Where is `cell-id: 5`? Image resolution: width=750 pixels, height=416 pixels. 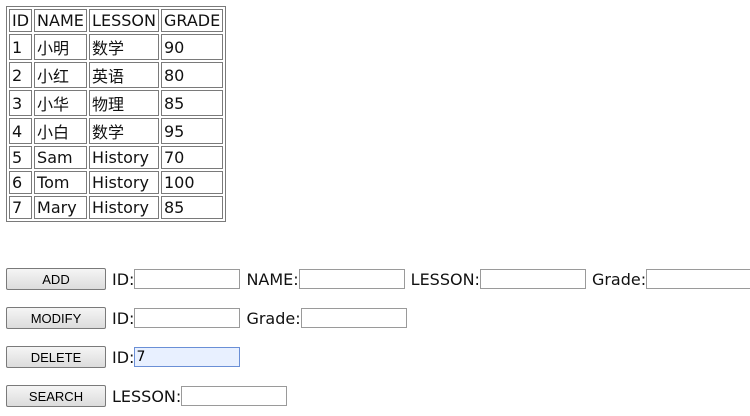 cell-id: 5 is located at coordinates (21, 157).